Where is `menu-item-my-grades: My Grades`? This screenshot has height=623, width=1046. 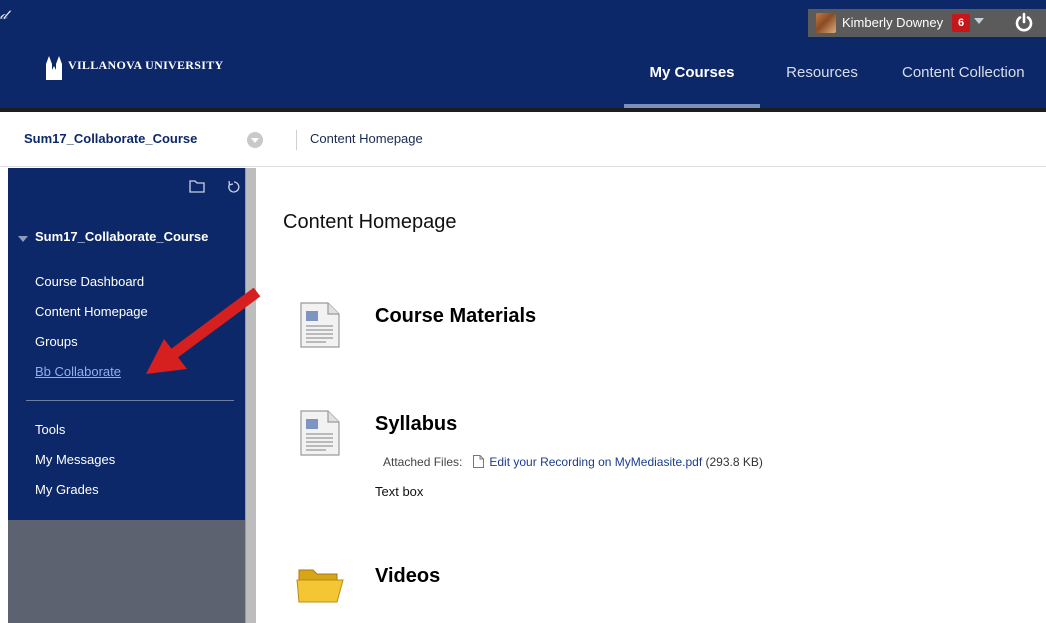
menu-item-my-grades: My Grades is located at coordinates (67, 489).